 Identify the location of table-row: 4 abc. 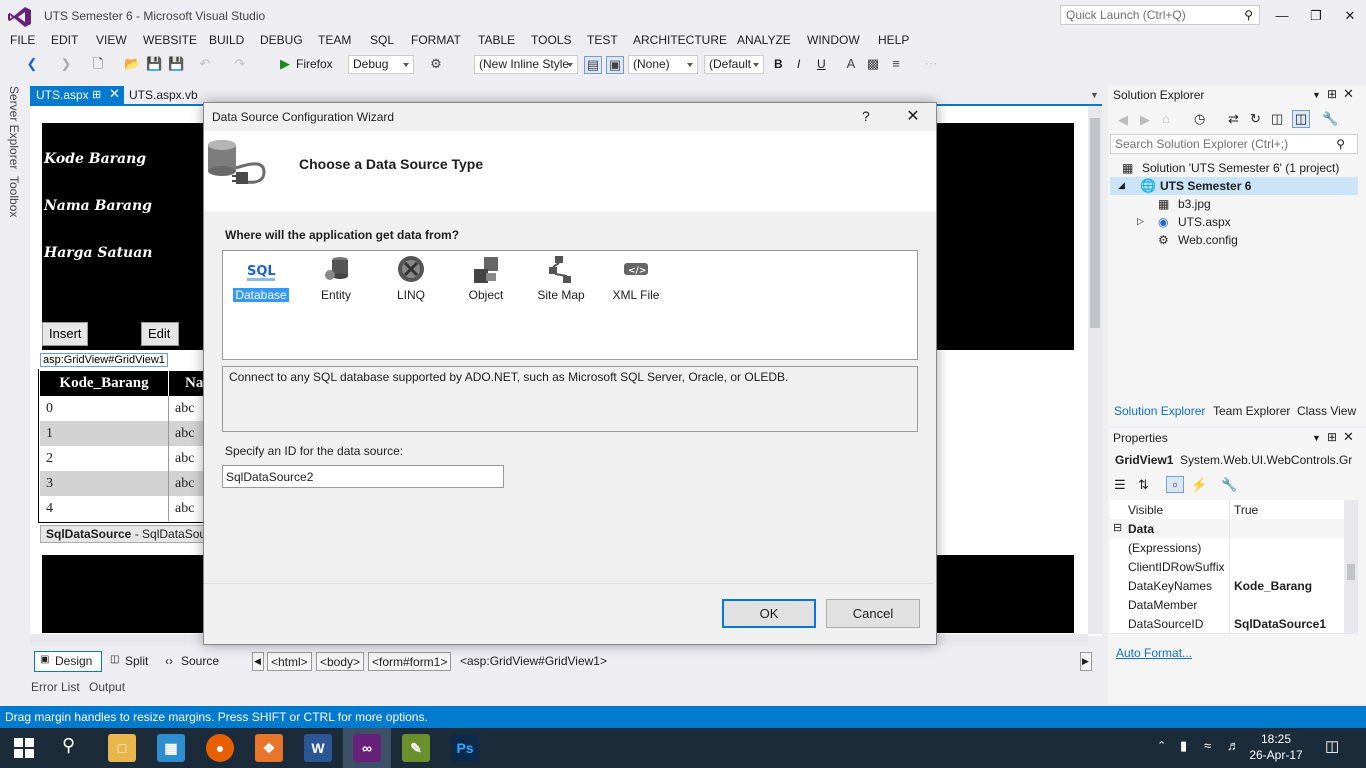
(122, 508).